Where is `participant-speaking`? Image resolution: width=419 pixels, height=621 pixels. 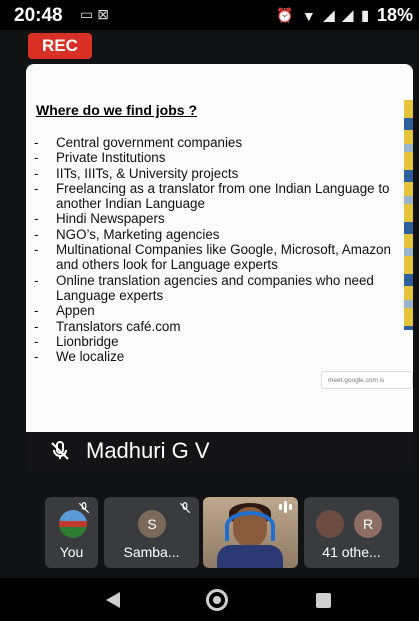
participant-speaking is located at coordinates (250, 532).